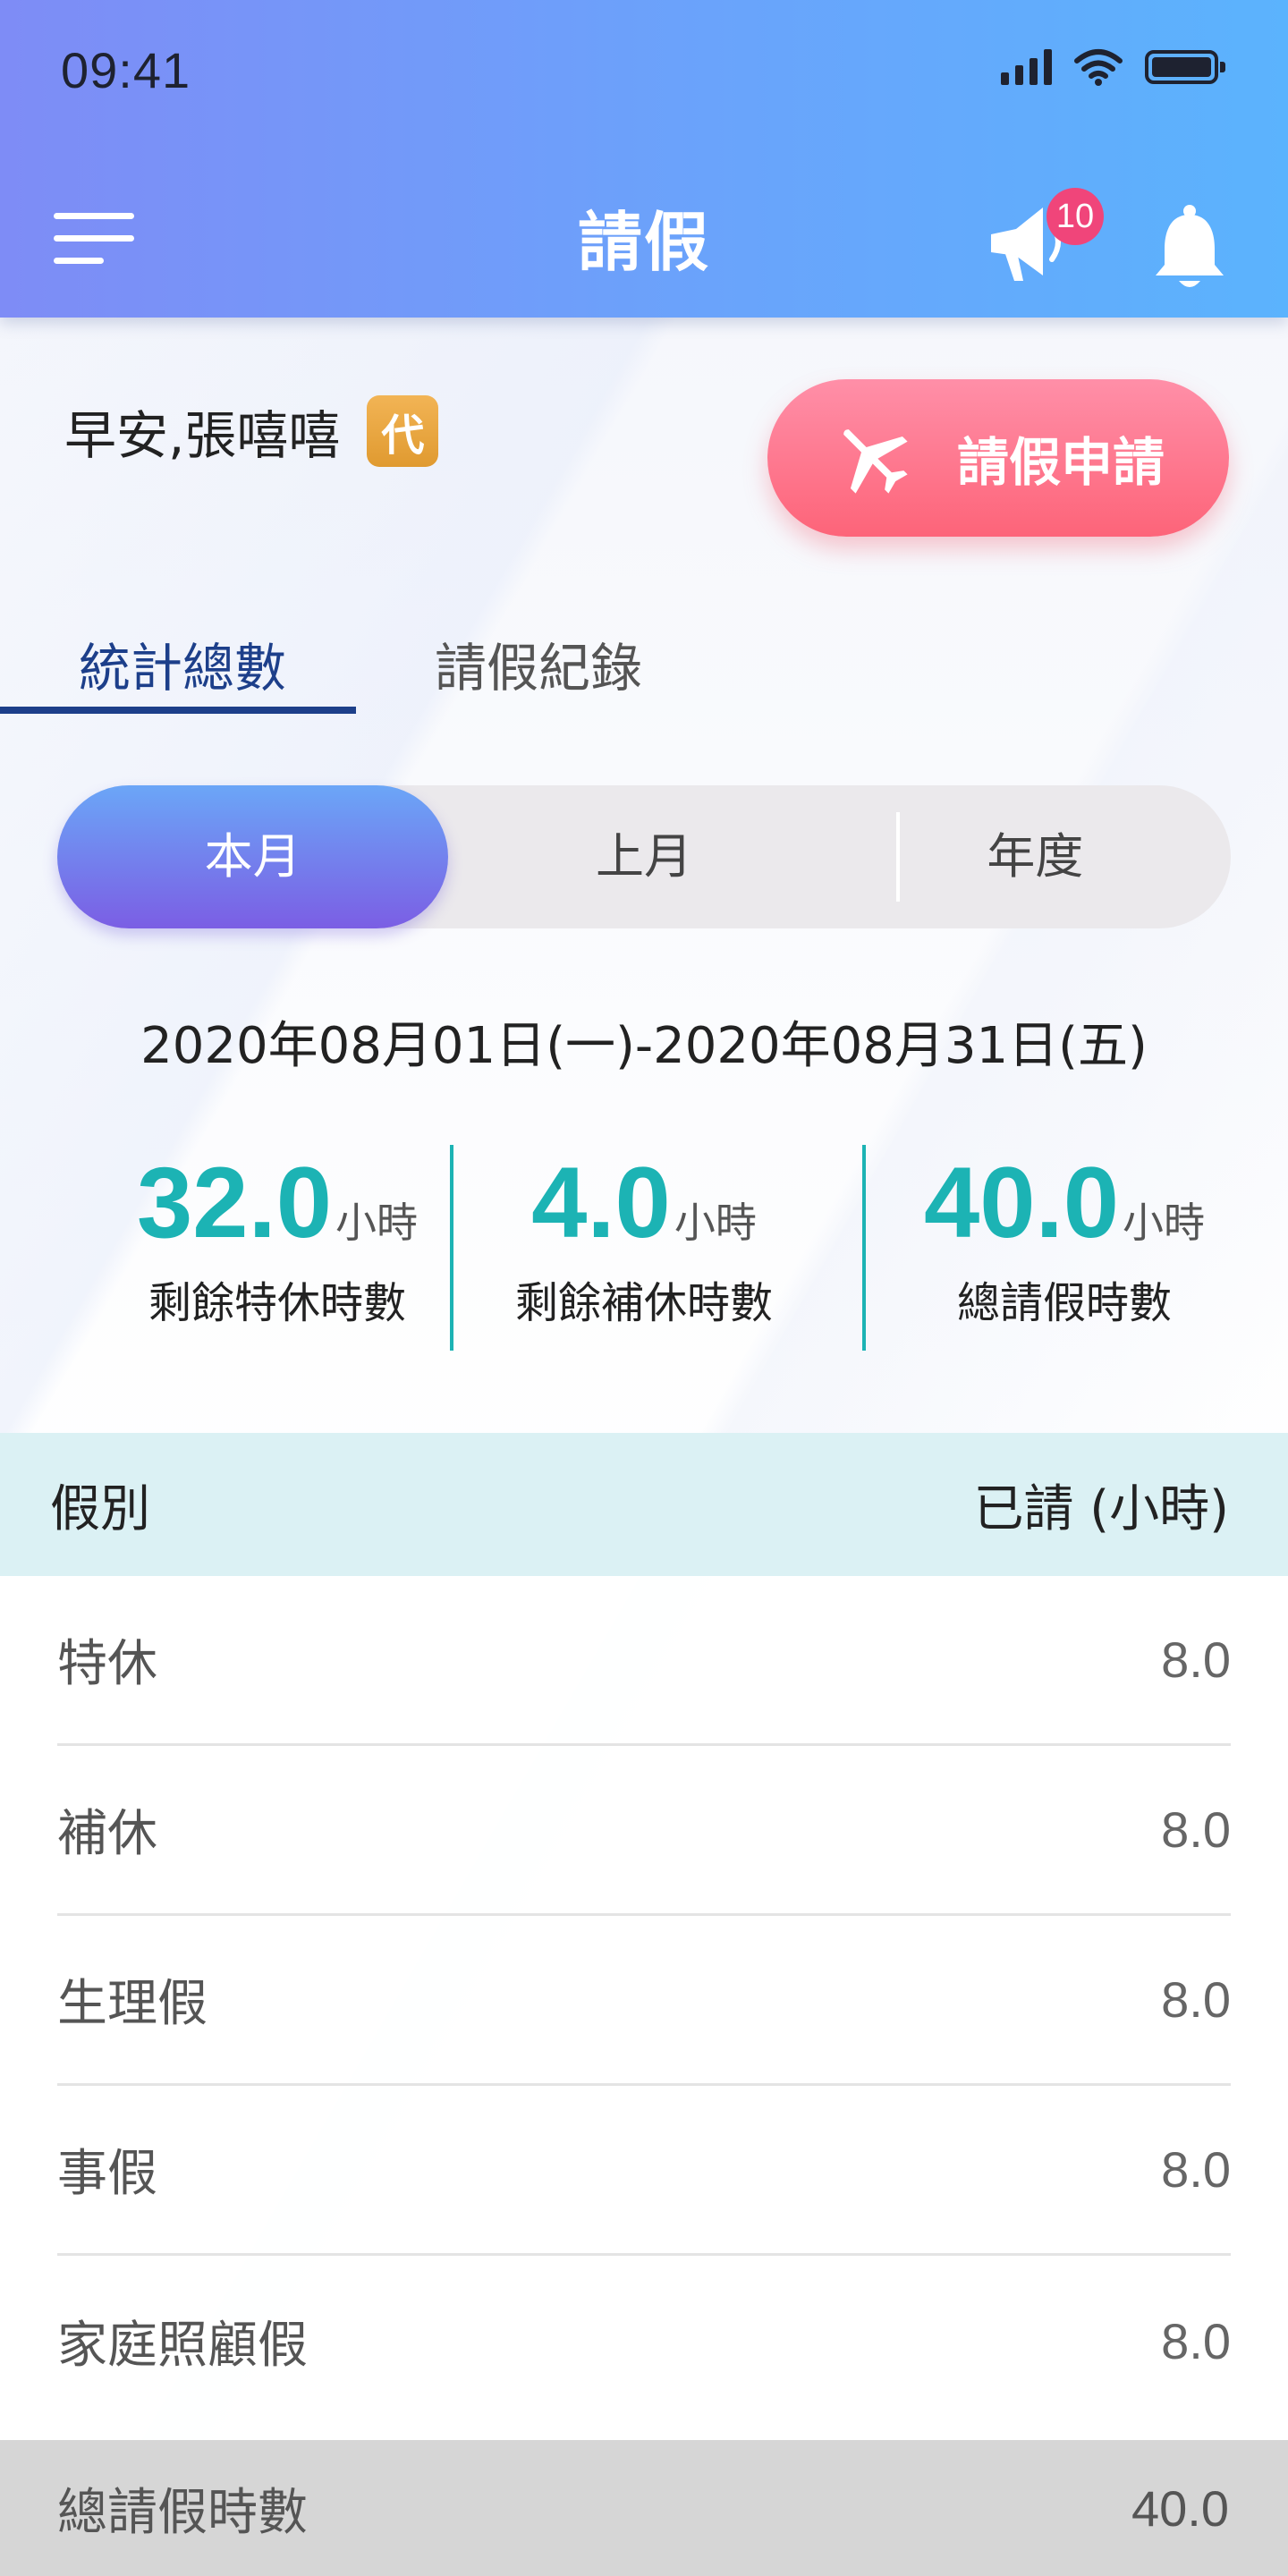  Describe the element at coordinates (182, 663) in the screenshot. I see `tab-statistics: 統計總數` at that location.